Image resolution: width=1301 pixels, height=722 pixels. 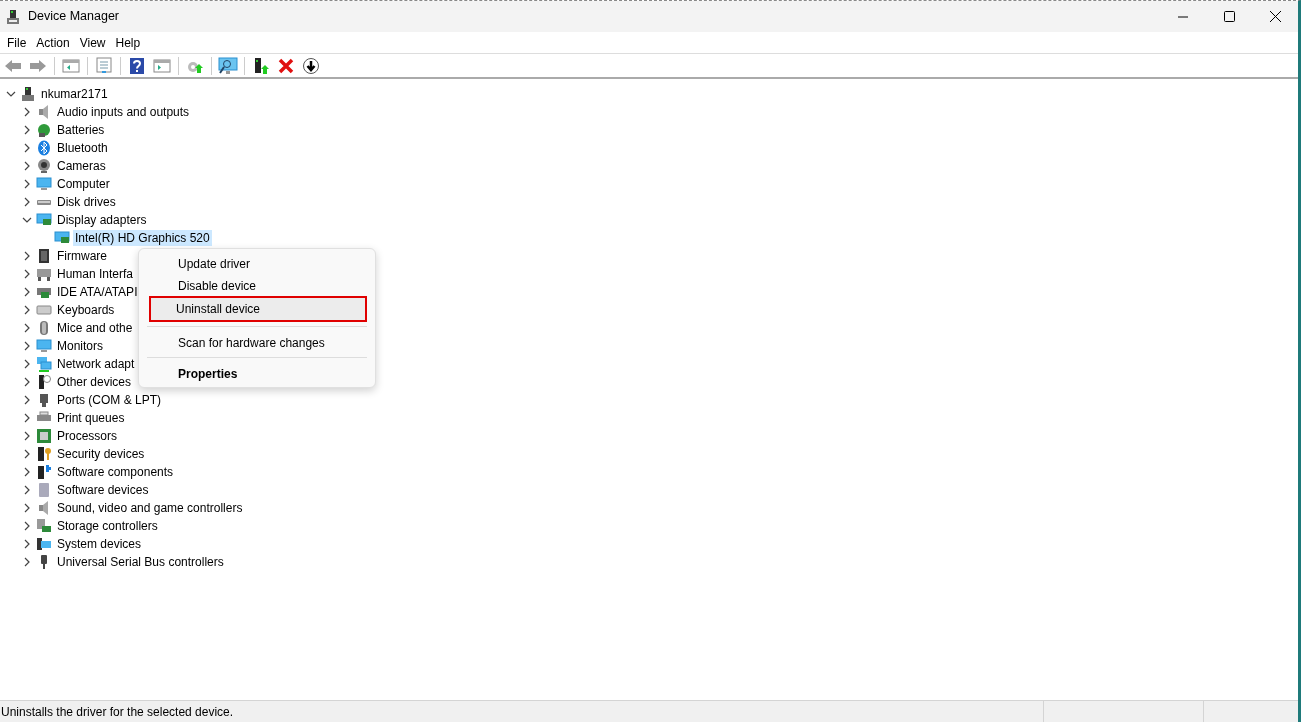 I want to click on tree-item: nkumar2171, so click(x=74, y=94).